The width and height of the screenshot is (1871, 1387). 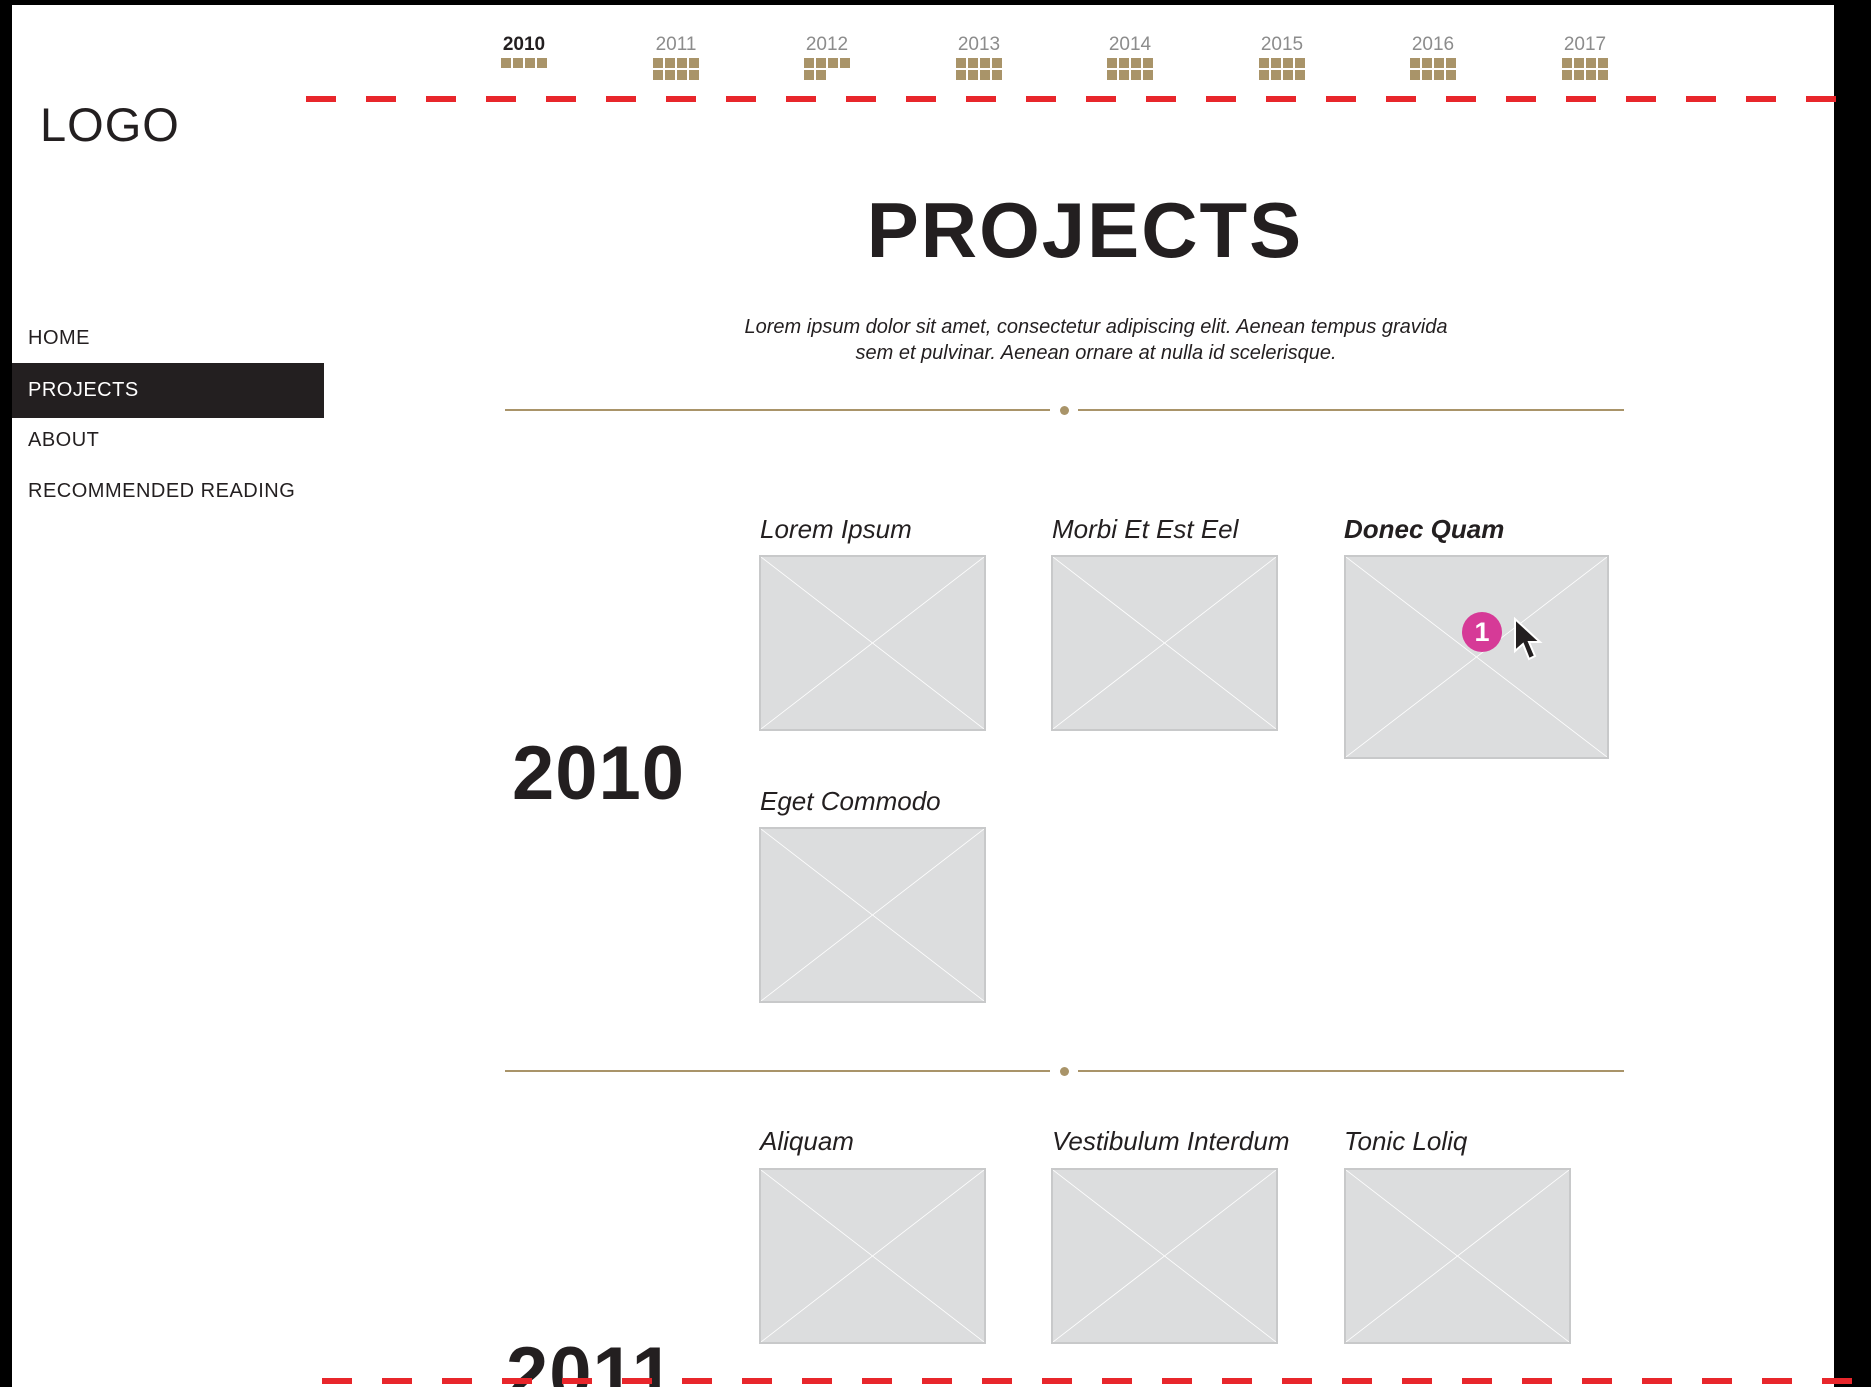 I want to click on project-title-hovered: Donec Quam, so click(x=1424, y=529).